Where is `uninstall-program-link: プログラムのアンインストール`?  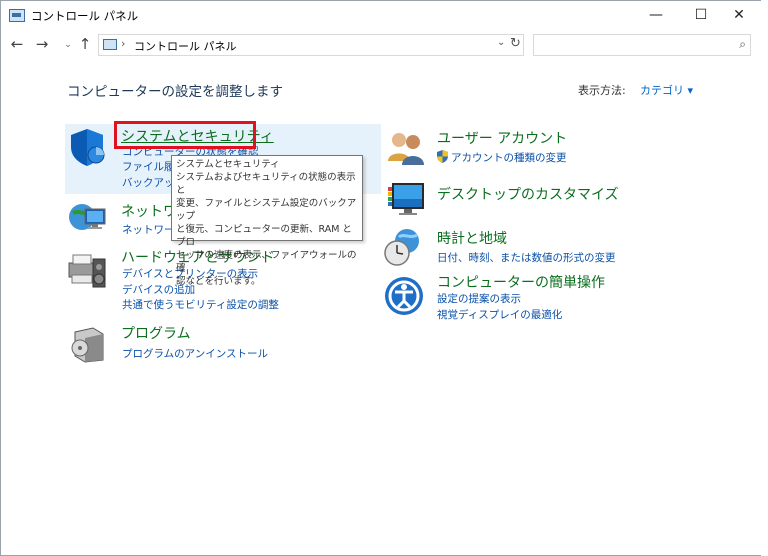 uninstall-program-link: プログラムのアンインストール is located at coordinates (195, 353).